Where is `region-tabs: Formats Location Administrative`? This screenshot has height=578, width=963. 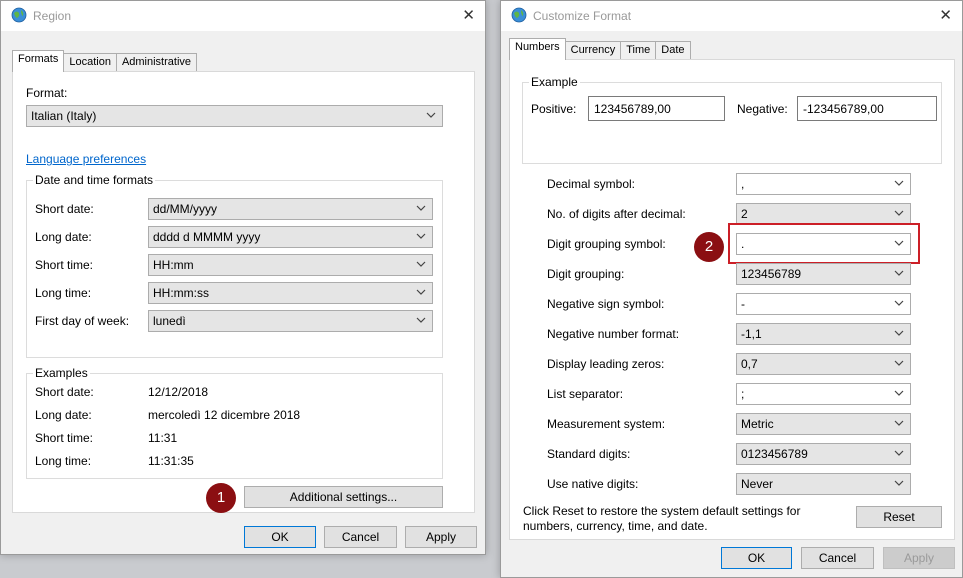 region-tabs: Formats Location Administrative is located at coordinates (105, 61).